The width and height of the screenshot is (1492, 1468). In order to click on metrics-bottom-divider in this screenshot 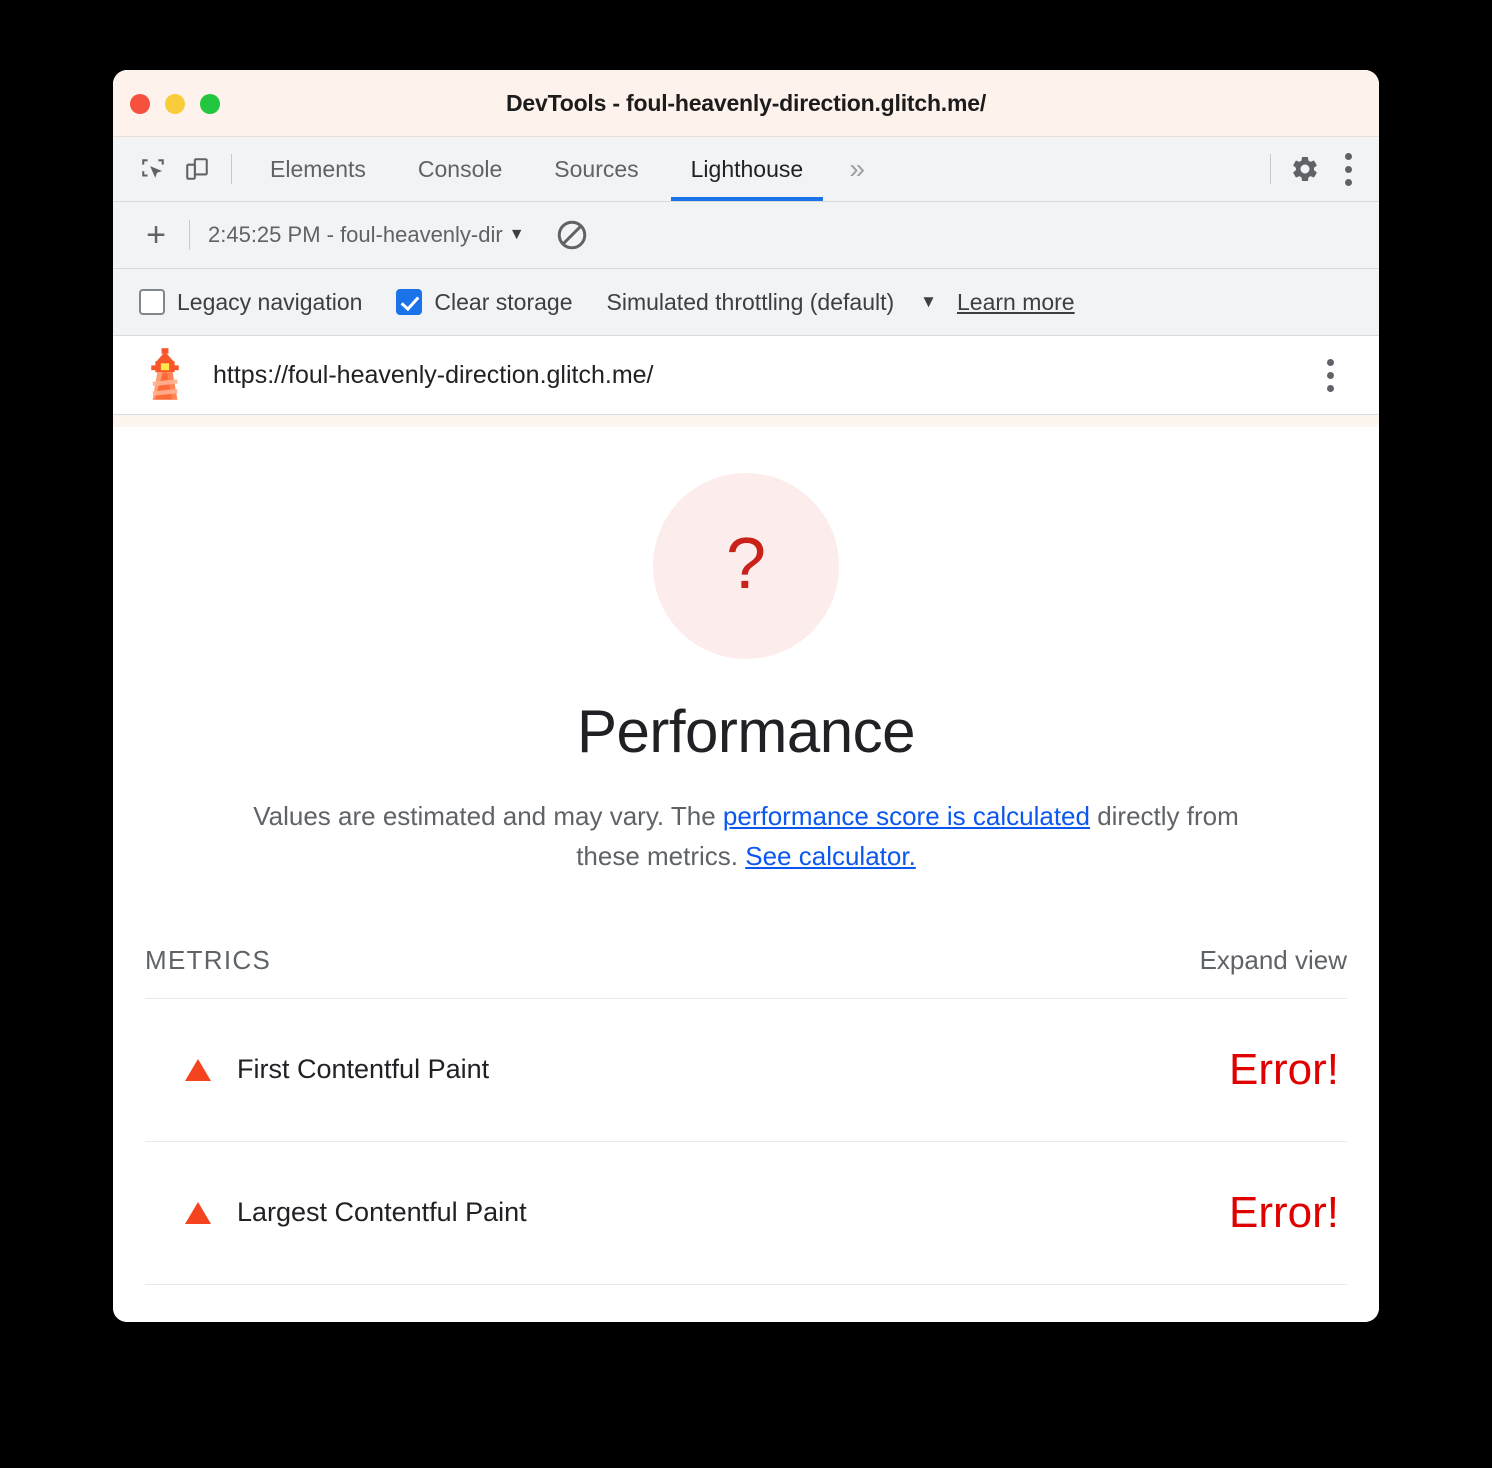, I will do `click(746, 1302)`.